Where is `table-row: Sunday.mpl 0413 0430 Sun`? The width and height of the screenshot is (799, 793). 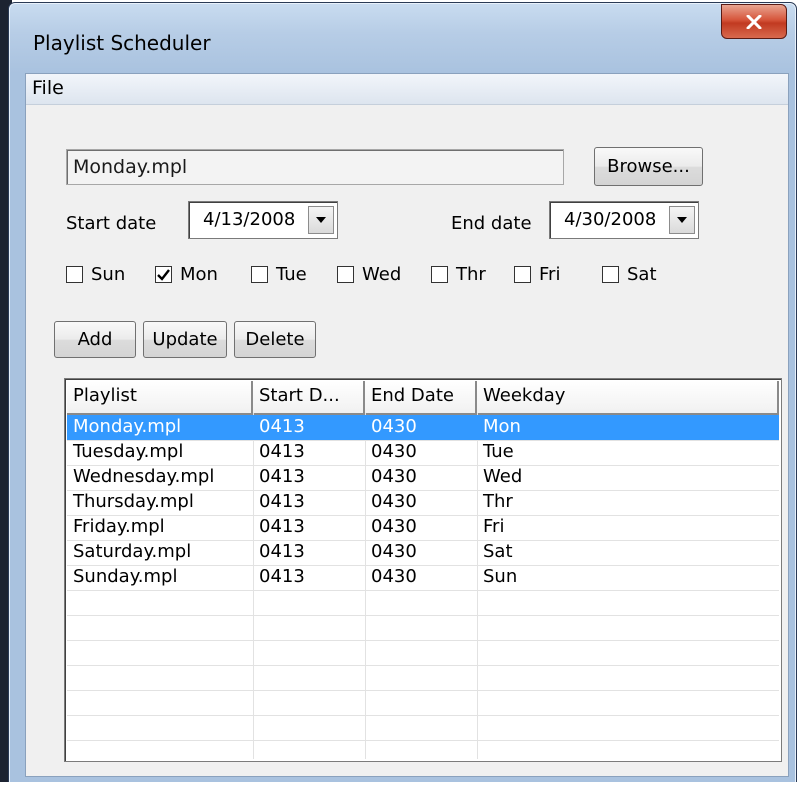
table-row: Sunday.mpl 0413 0430 Sun is located at coordinates (423, 577).